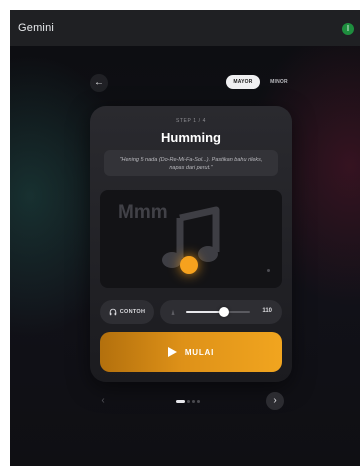 The height and width of the screenshot is (466, 360). What do you see at coordinates (185, 28) in the screenshot?
I see `top-bar: Gemini I` at bounding box center [185, 28].